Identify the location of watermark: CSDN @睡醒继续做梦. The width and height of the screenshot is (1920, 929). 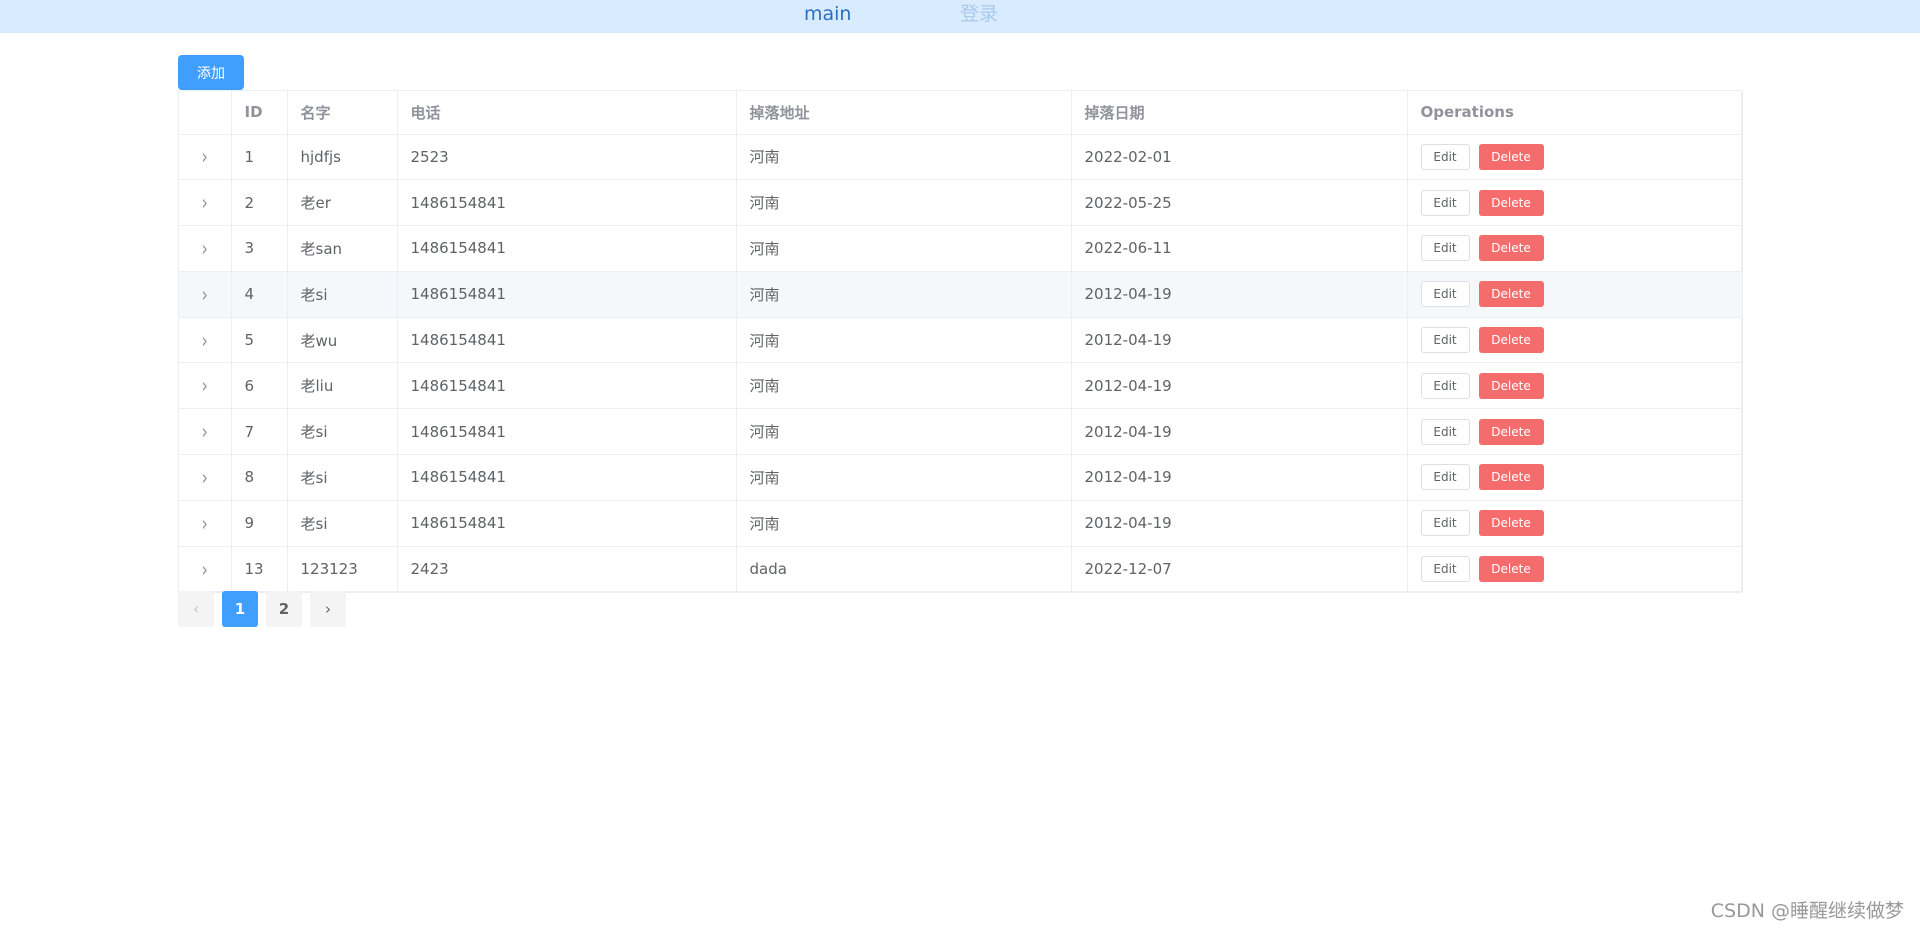
(1807, 911).